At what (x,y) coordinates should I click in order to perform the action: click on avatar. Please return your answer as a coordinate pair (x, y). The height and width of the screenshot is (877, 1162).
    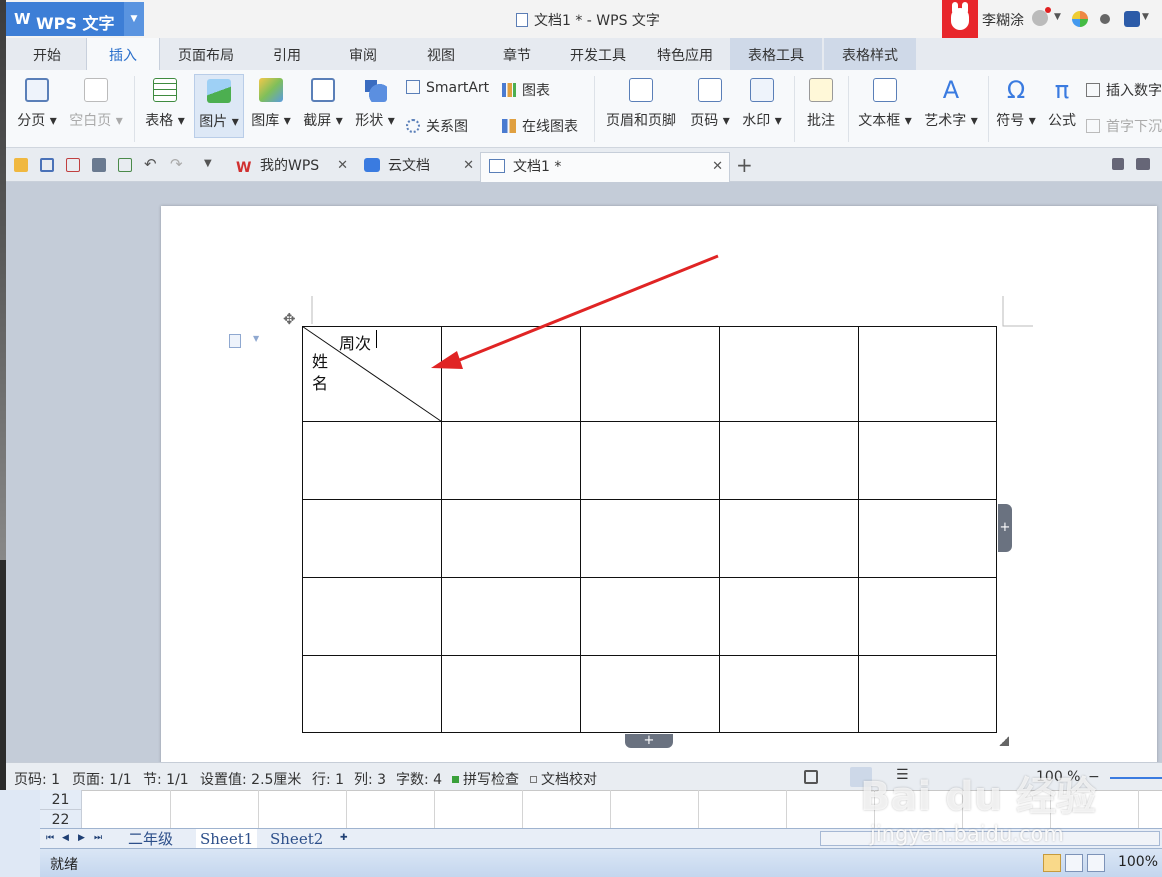
    Looking at the image, I should click on (960, 19).